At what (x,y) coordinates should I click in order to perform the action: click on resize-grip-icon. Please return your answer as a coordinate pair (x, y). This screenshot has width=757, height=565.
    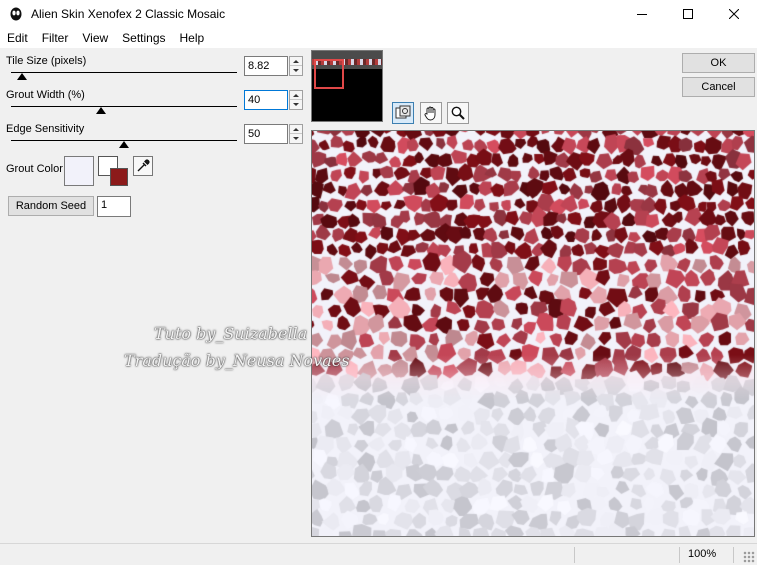
    Looking at the image, I should click on (749, 557).